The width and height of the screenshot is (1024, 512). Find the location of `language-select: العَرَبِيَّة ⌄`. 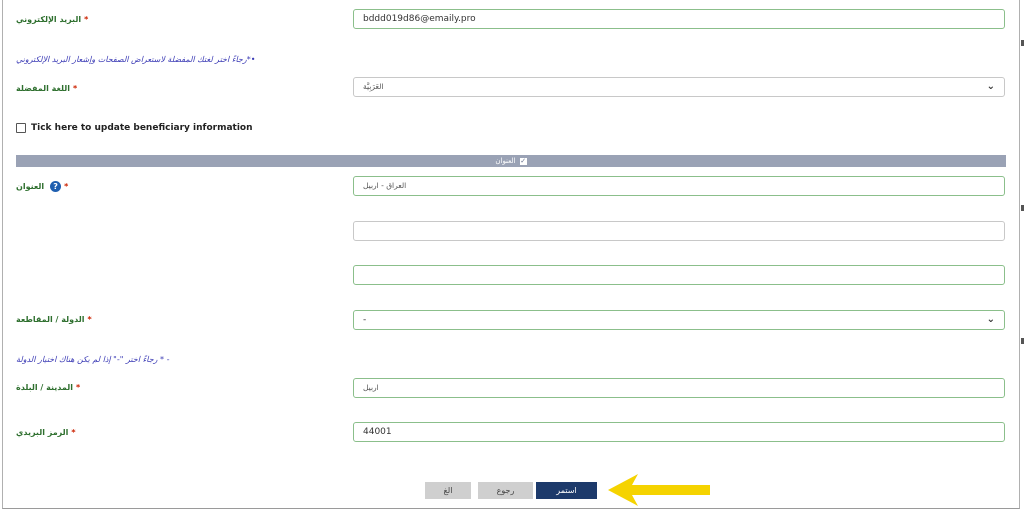

language-select: العَرَبِيَّة ⌄ is located at coordinates (679, 87).